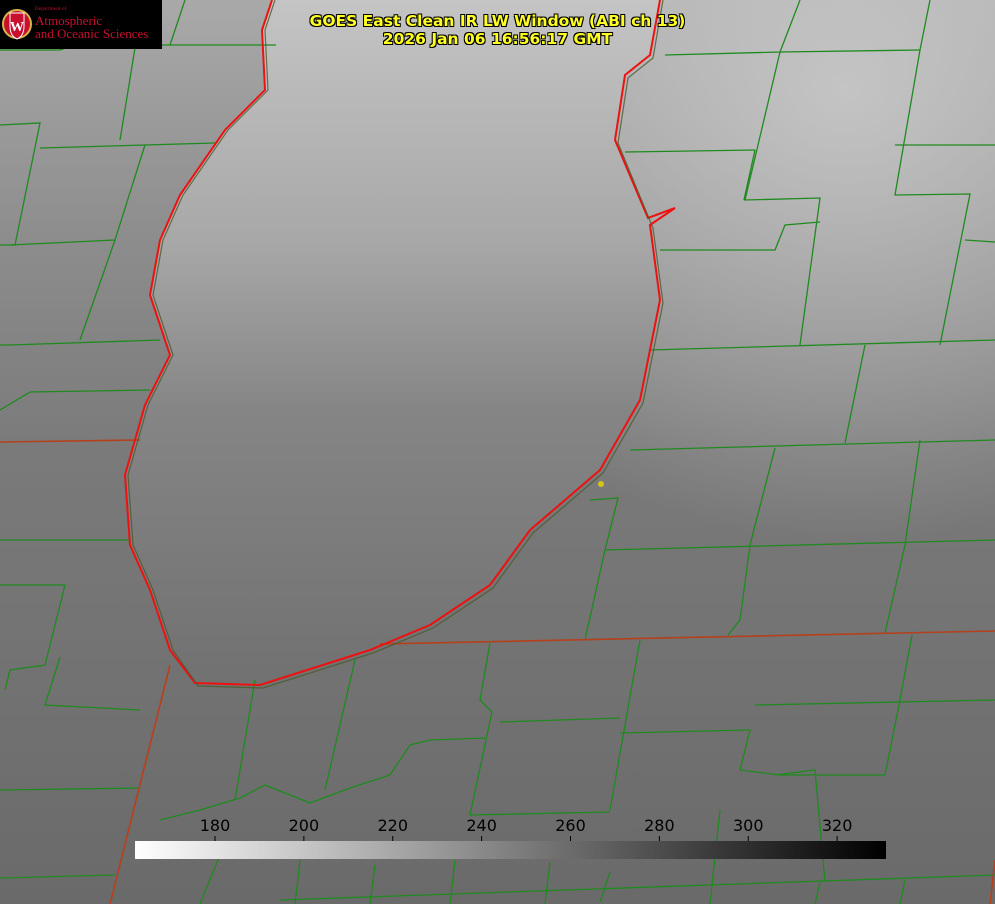 This screenshot has height=904, width=995. Describe the element at coordinates (392, 825) in the screenshot. I see `colorbar-tick-label: 220` at that location.